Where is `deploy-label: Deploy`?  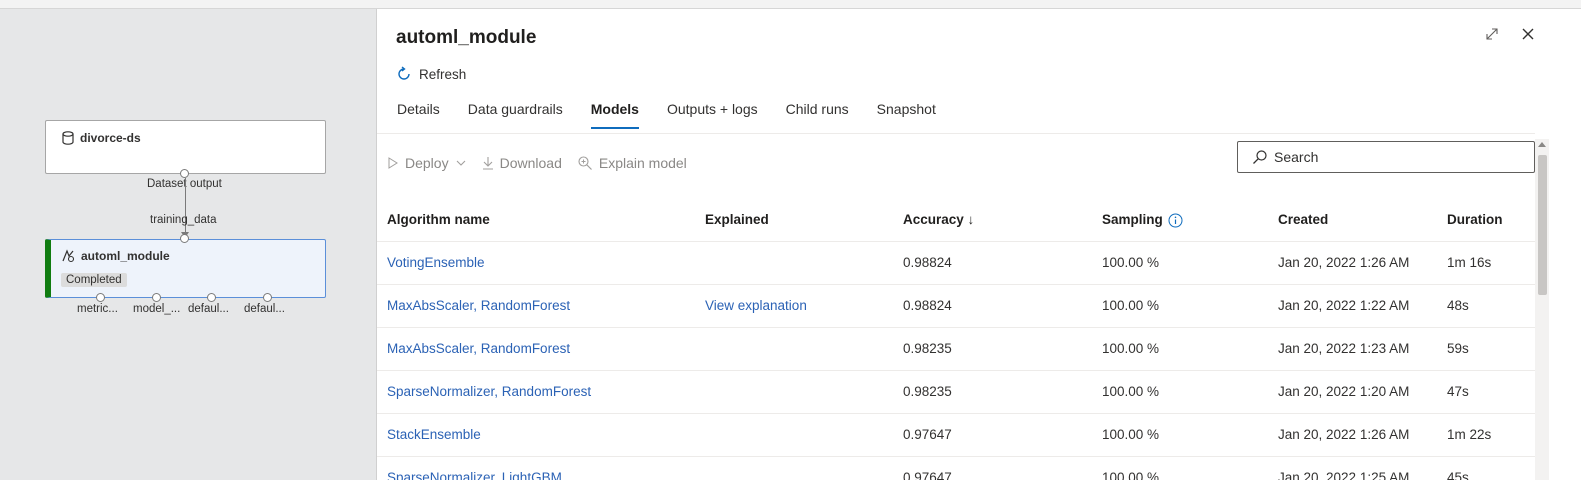
deploy-label: Deploy is located at coordinates (427, 163).